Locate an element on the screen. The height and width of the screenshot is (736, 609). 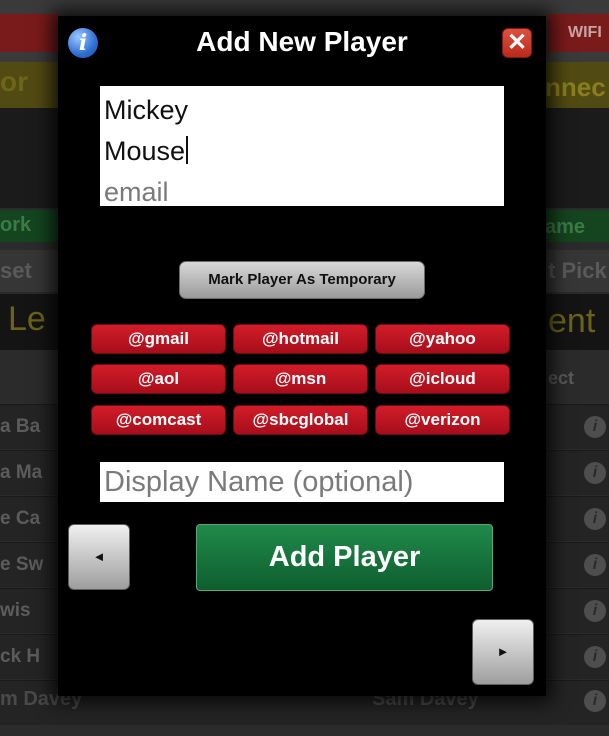
first-name-text: Mickey is located at coordinates (146, 110).